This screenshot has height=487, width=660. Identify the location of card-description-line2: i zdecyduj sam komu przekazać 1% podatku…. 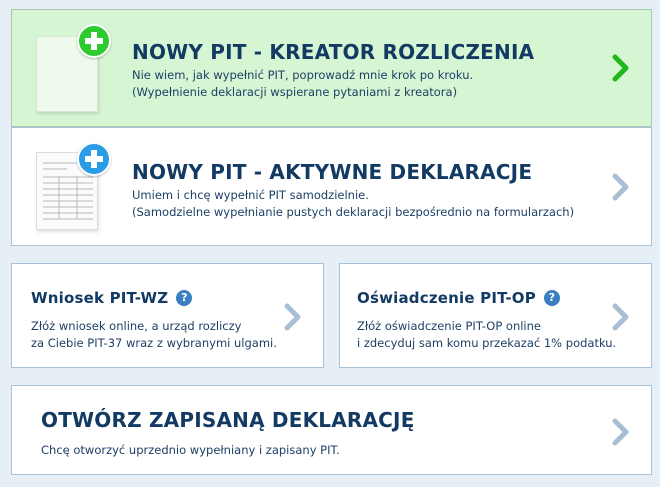
(487, 343).